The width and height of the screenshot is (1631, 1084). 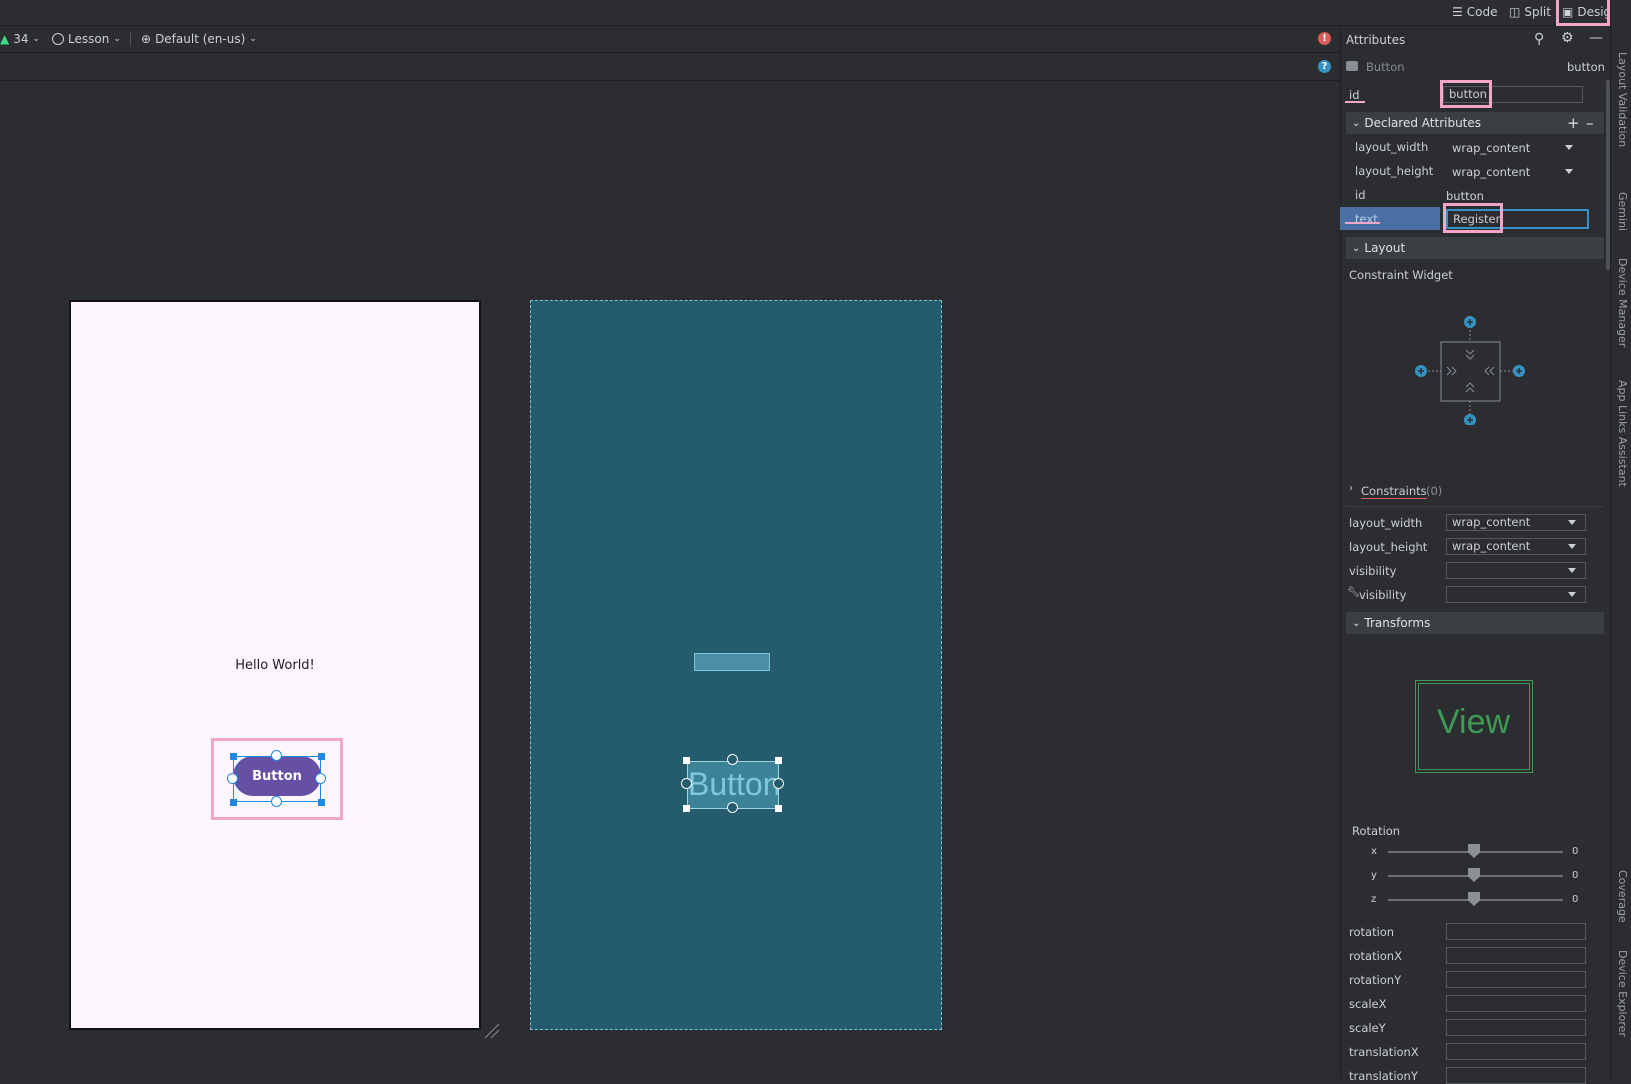 What do you see at coordinates (670, 67) in the screenshot?
I see `secondary-toolbar: ?` at bounding box center [670, 67].